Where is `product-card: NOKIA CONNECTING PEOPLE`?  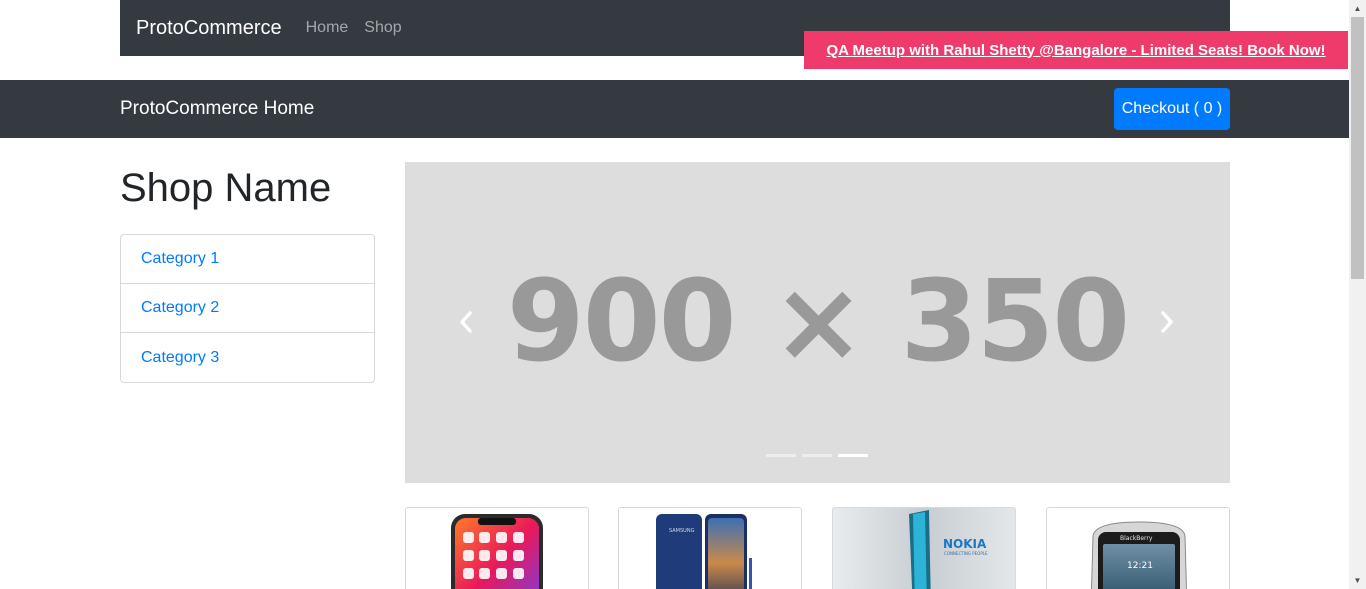 product-card: NOKIA CONNECTING PEOPLE is located at coordinates (924, 548).